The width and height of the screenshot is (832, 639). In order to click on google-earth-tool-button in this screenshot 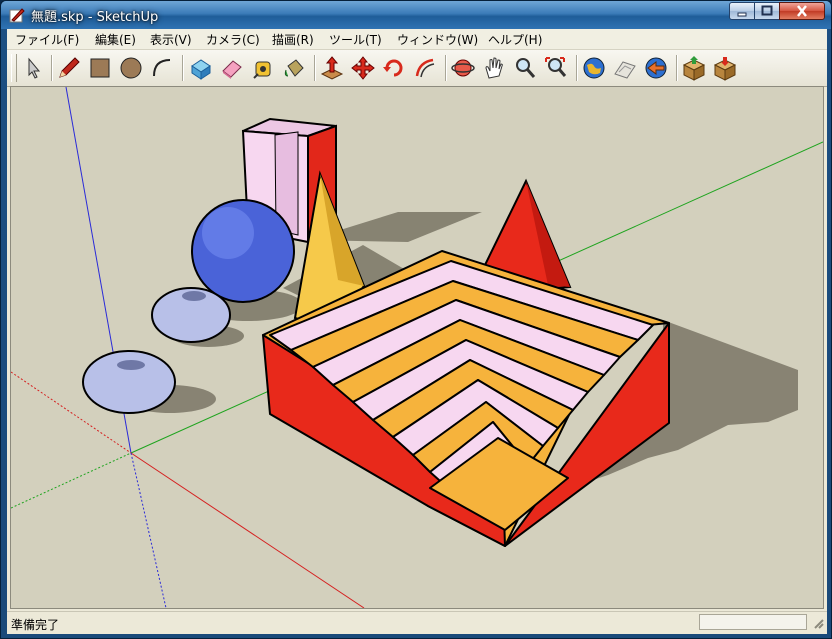, I will do `click(594, 68)`.